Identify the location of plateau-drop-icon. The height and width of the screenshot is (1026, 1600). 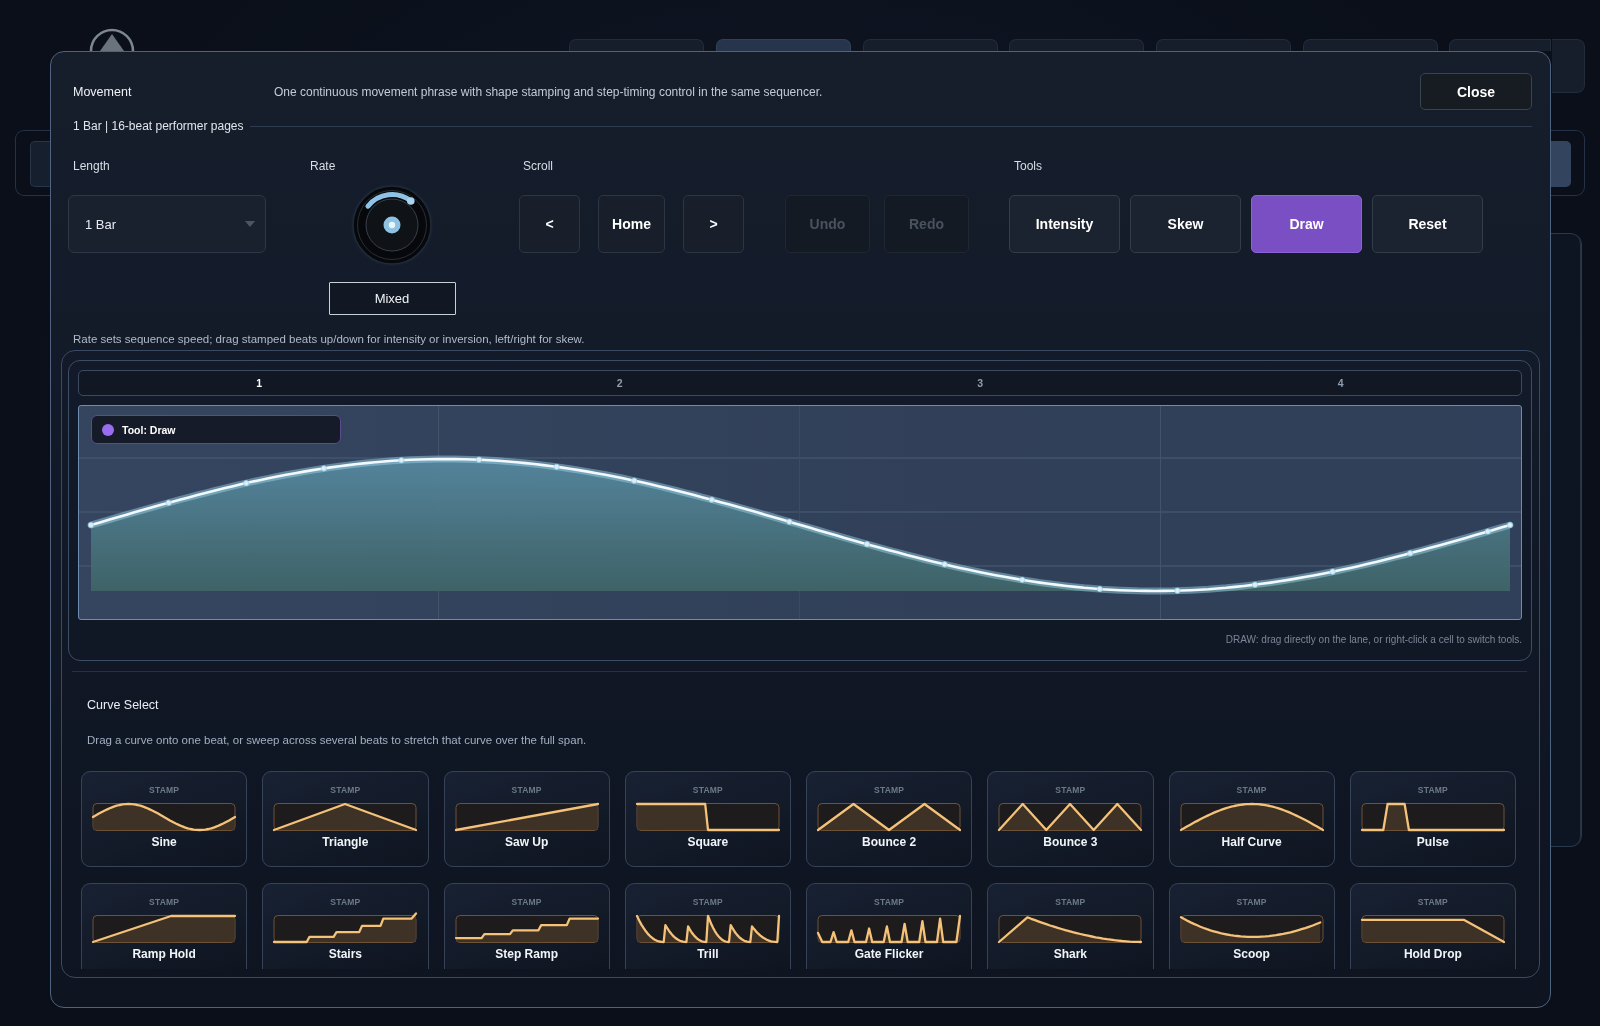
(1432, 929).